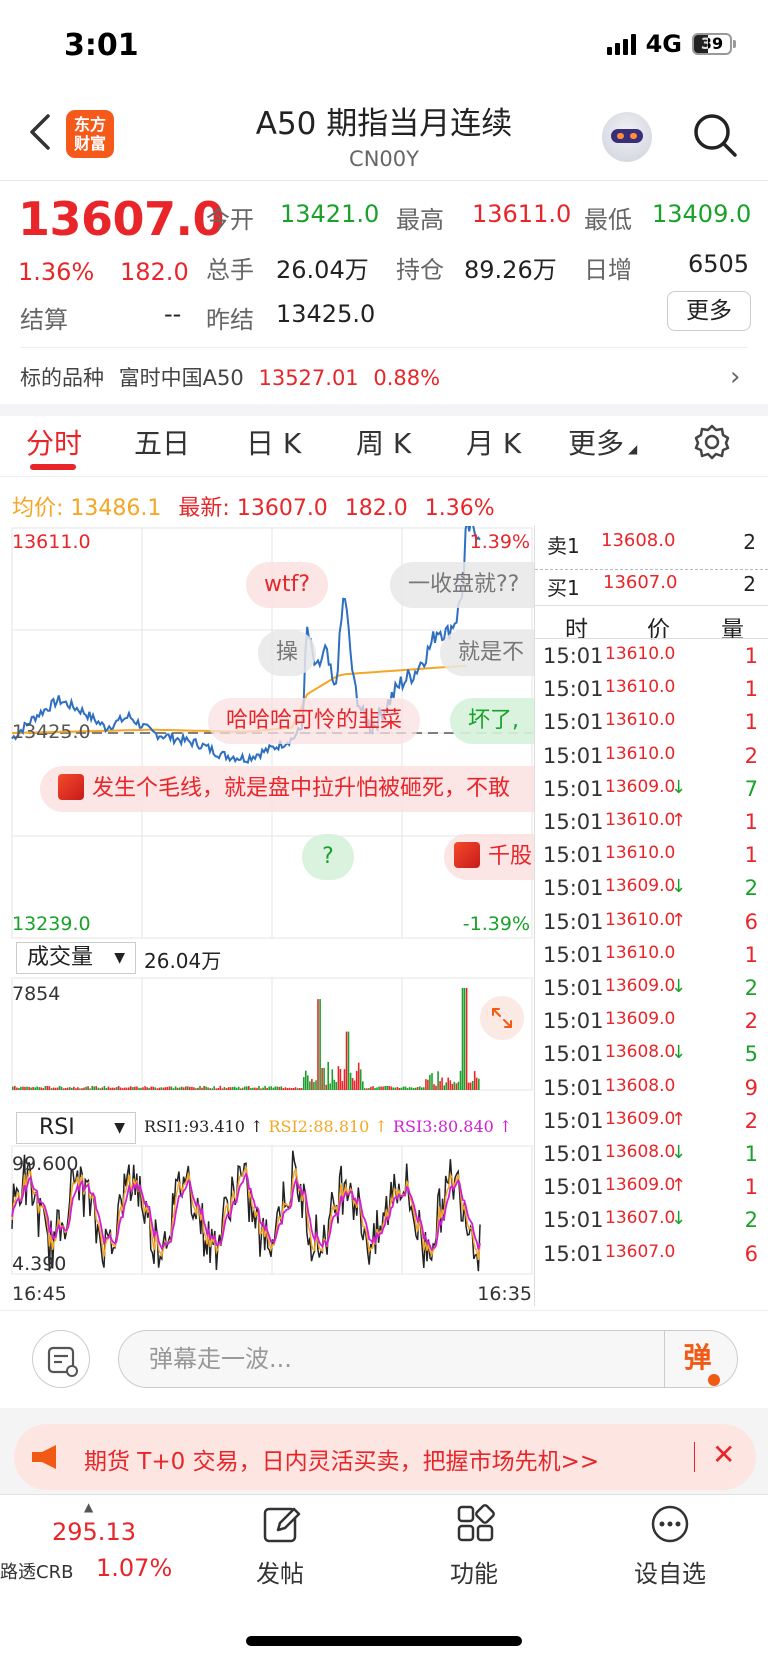 The height and width of the screenshot is (1663, 768). I want to click on expand-icon, so click(502, 1018).